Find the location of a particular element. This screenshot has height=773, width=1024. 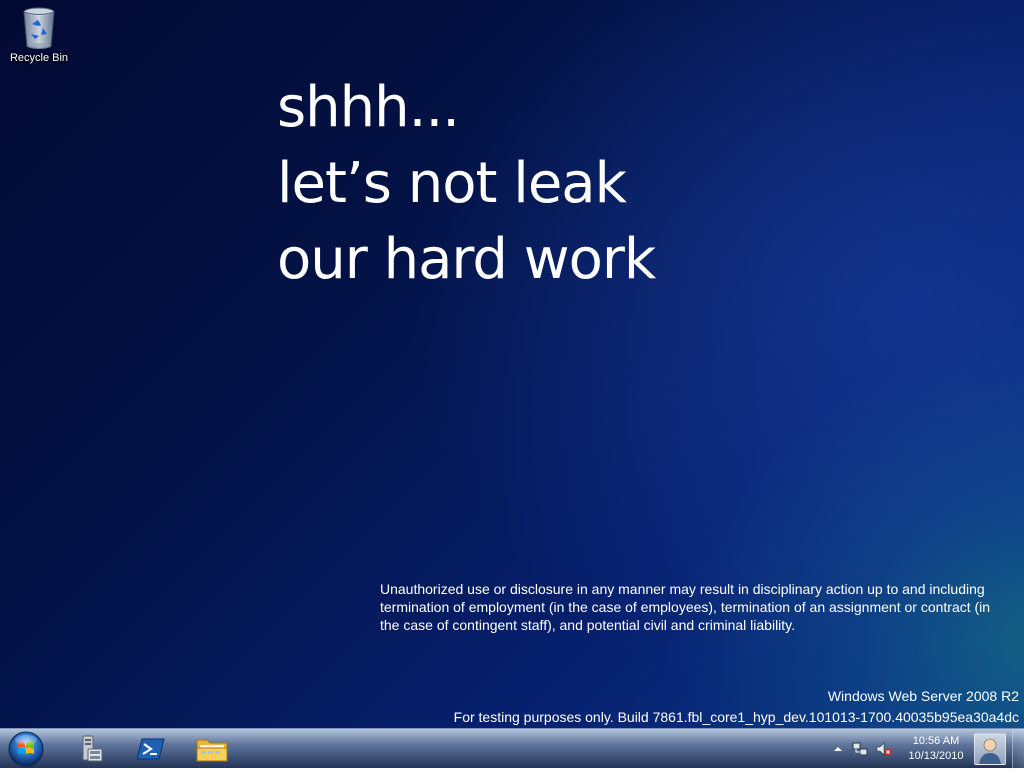

clock-date: 10/13/2010 is located at coordinates (936, 756).